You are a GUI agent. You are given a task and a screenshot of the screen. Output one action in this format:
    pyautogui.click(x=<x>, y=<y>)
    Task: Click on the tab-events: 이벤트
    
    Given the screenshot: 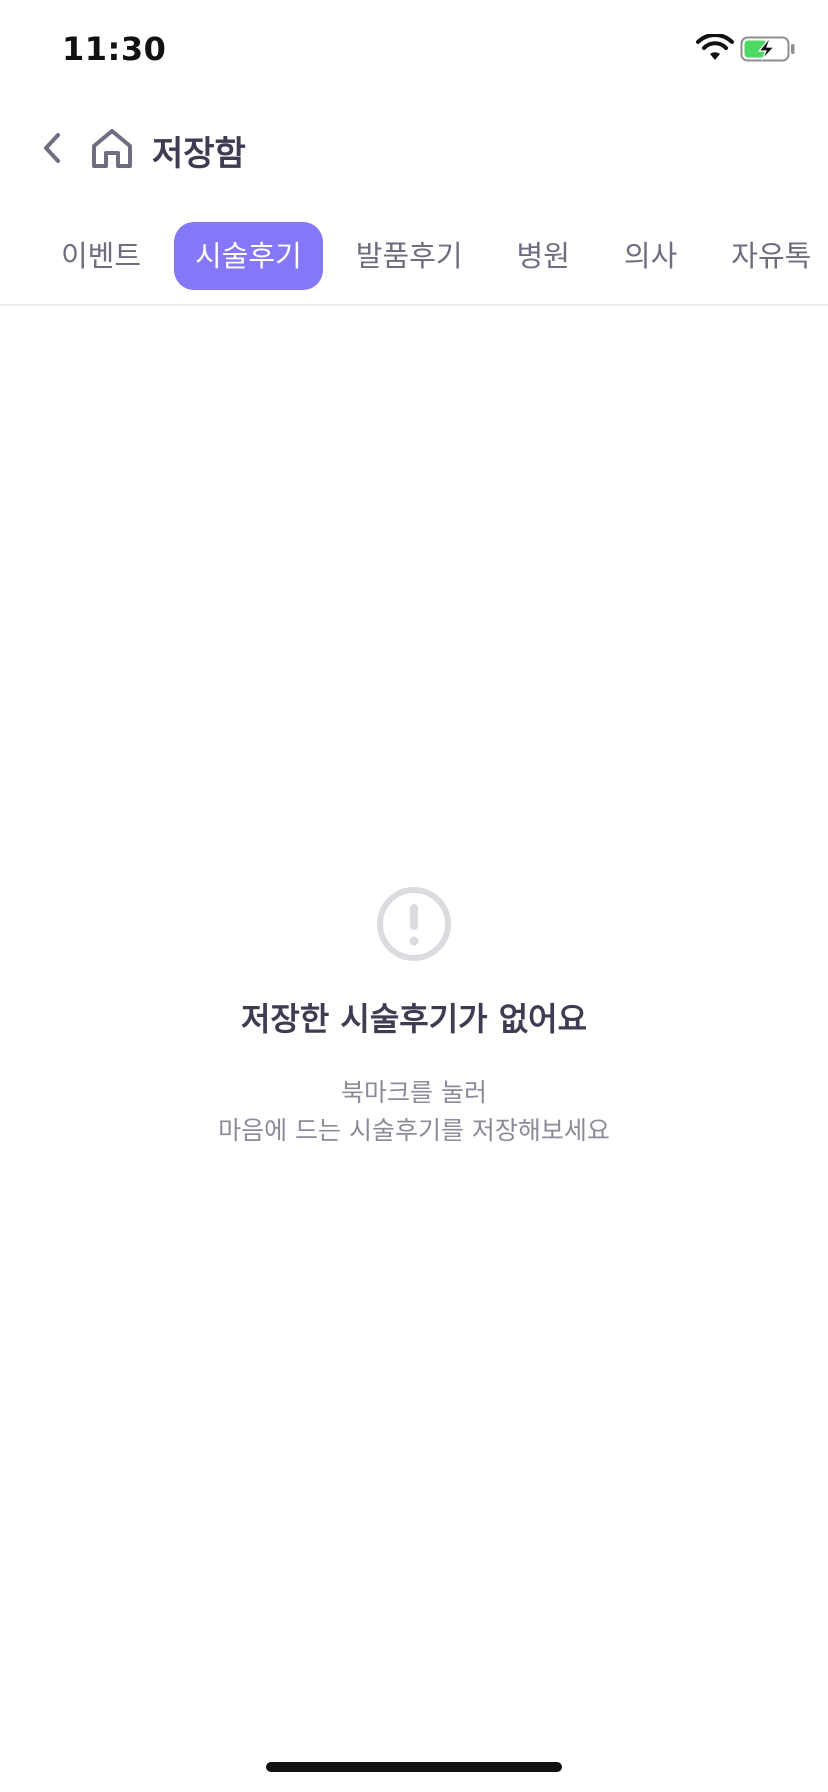 What is the action you would take?
    pyautogui.click(x=101, y=256)
    